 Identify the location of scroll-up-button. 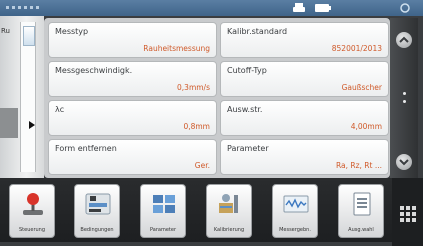
(404, 40).